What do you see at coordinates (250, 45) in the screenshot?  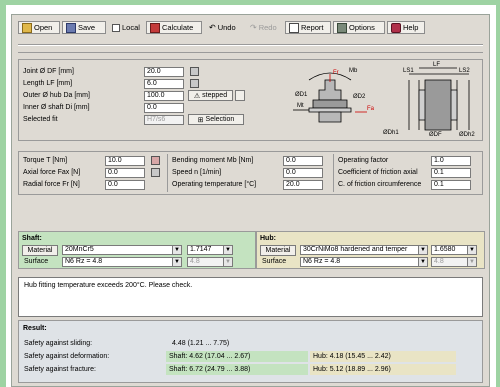 I see `toolbar-separator-highlight` at bounding box center [250, 45].